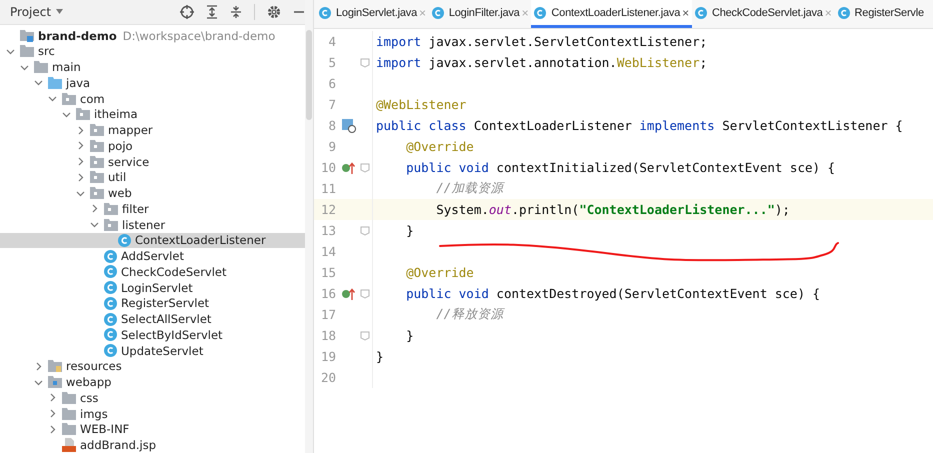 The image size is (933, 453). What do you see at coordinates (46, 51) in the screenshot?
I see `tree-item: src` at bounding box center [46, 51].